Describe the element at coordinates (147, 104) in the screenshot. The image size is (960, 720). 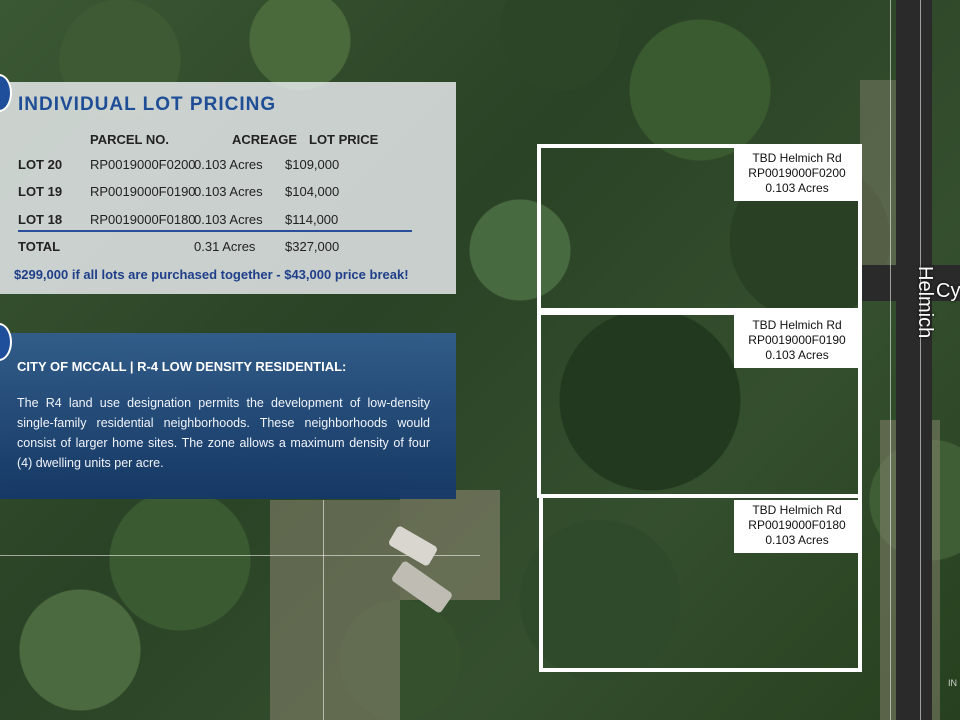
I see `pricing-title: INDIVIDUAL LOT PRICING` at that location.